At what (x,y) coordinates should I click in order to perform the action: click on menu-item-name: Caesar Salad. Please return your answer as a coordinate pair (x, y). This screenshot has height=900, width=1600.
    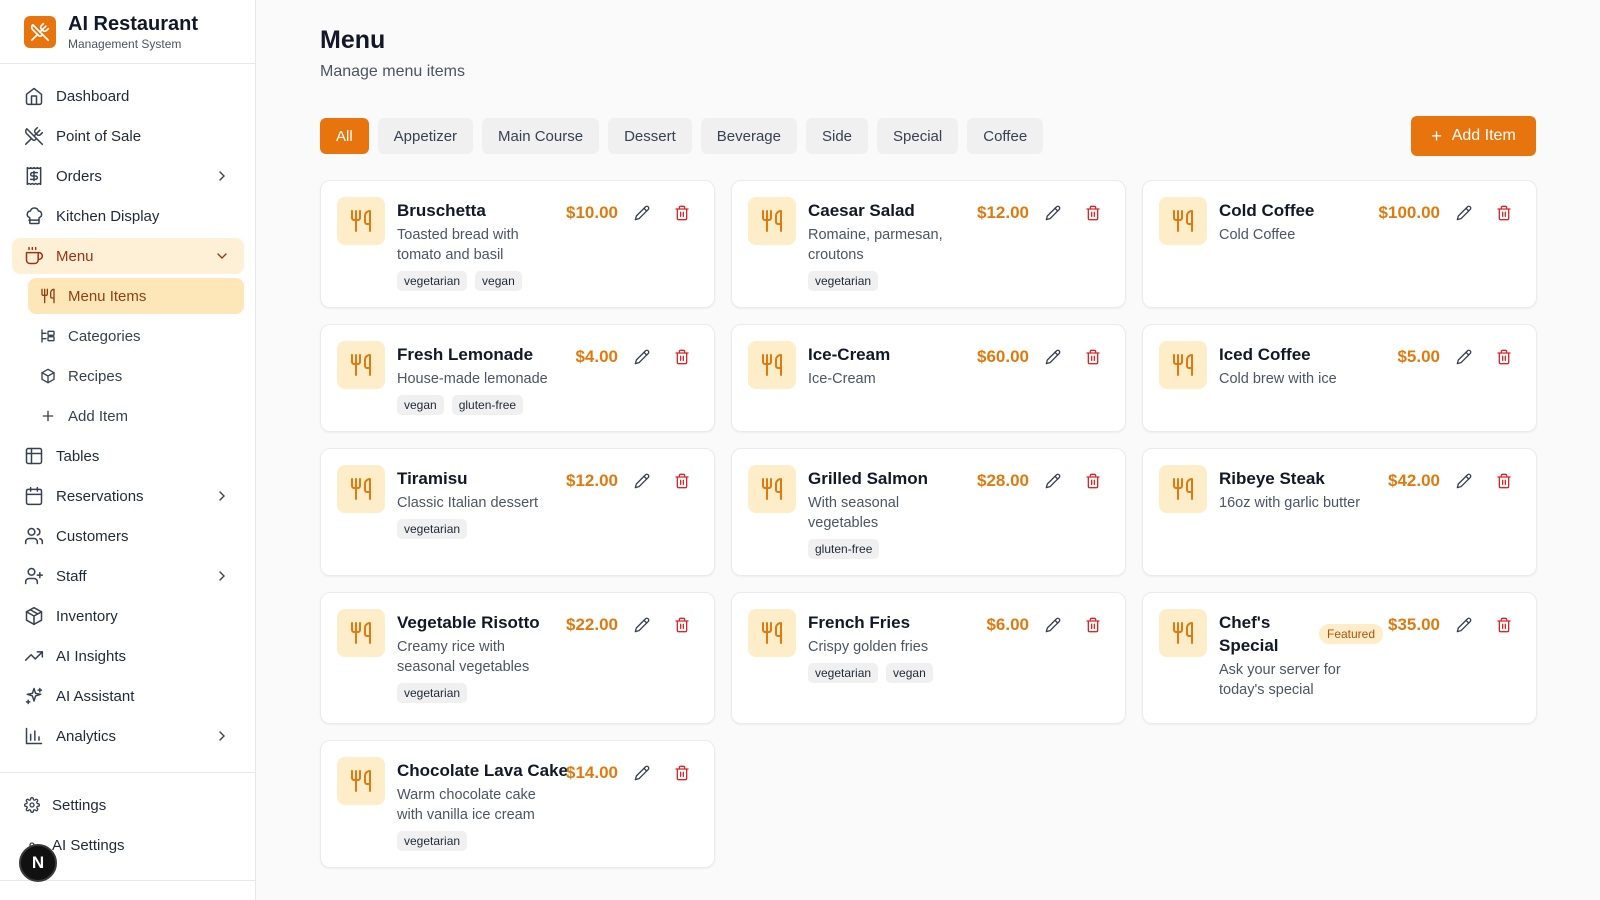
    Looking at the image, I should click on (861, 210).